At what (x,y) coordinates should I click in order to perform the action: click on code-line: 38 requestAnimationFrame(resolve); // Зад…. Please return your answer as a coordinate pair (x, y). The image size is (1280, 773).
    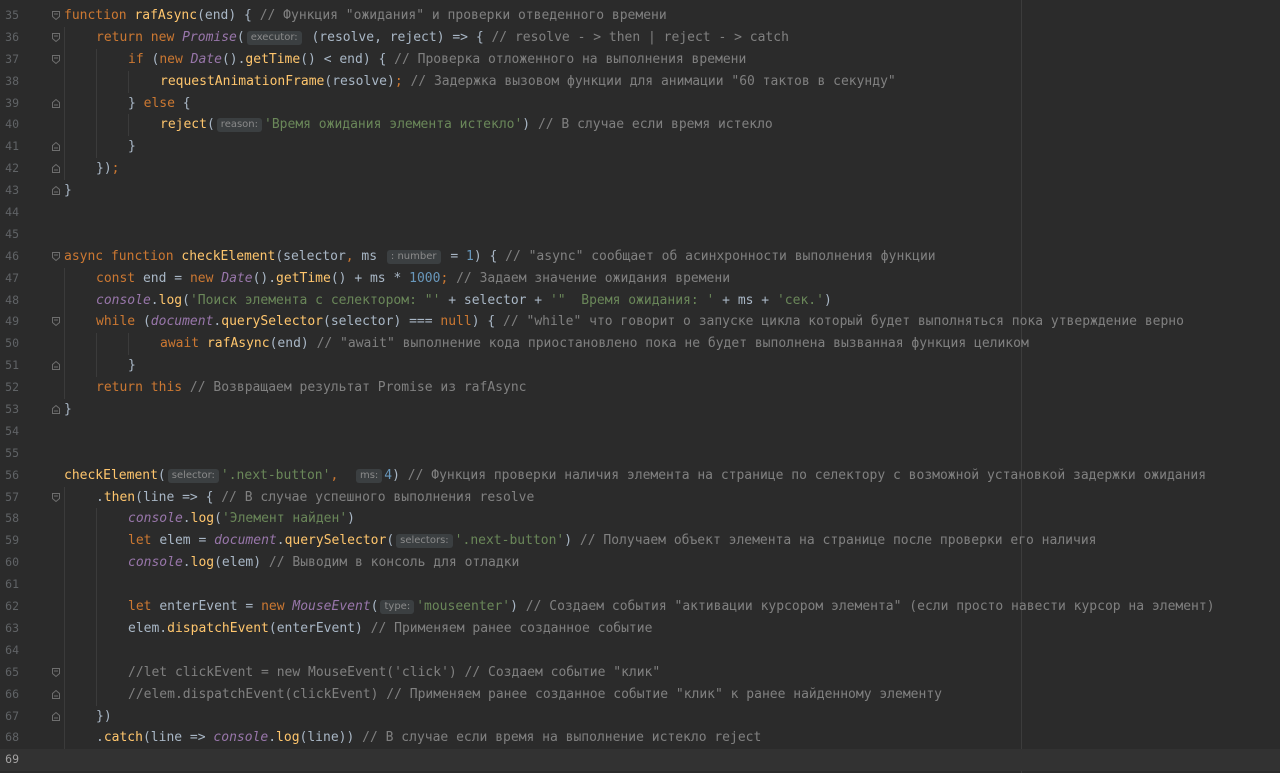
    Looking at the image, I should click on (640, 81).